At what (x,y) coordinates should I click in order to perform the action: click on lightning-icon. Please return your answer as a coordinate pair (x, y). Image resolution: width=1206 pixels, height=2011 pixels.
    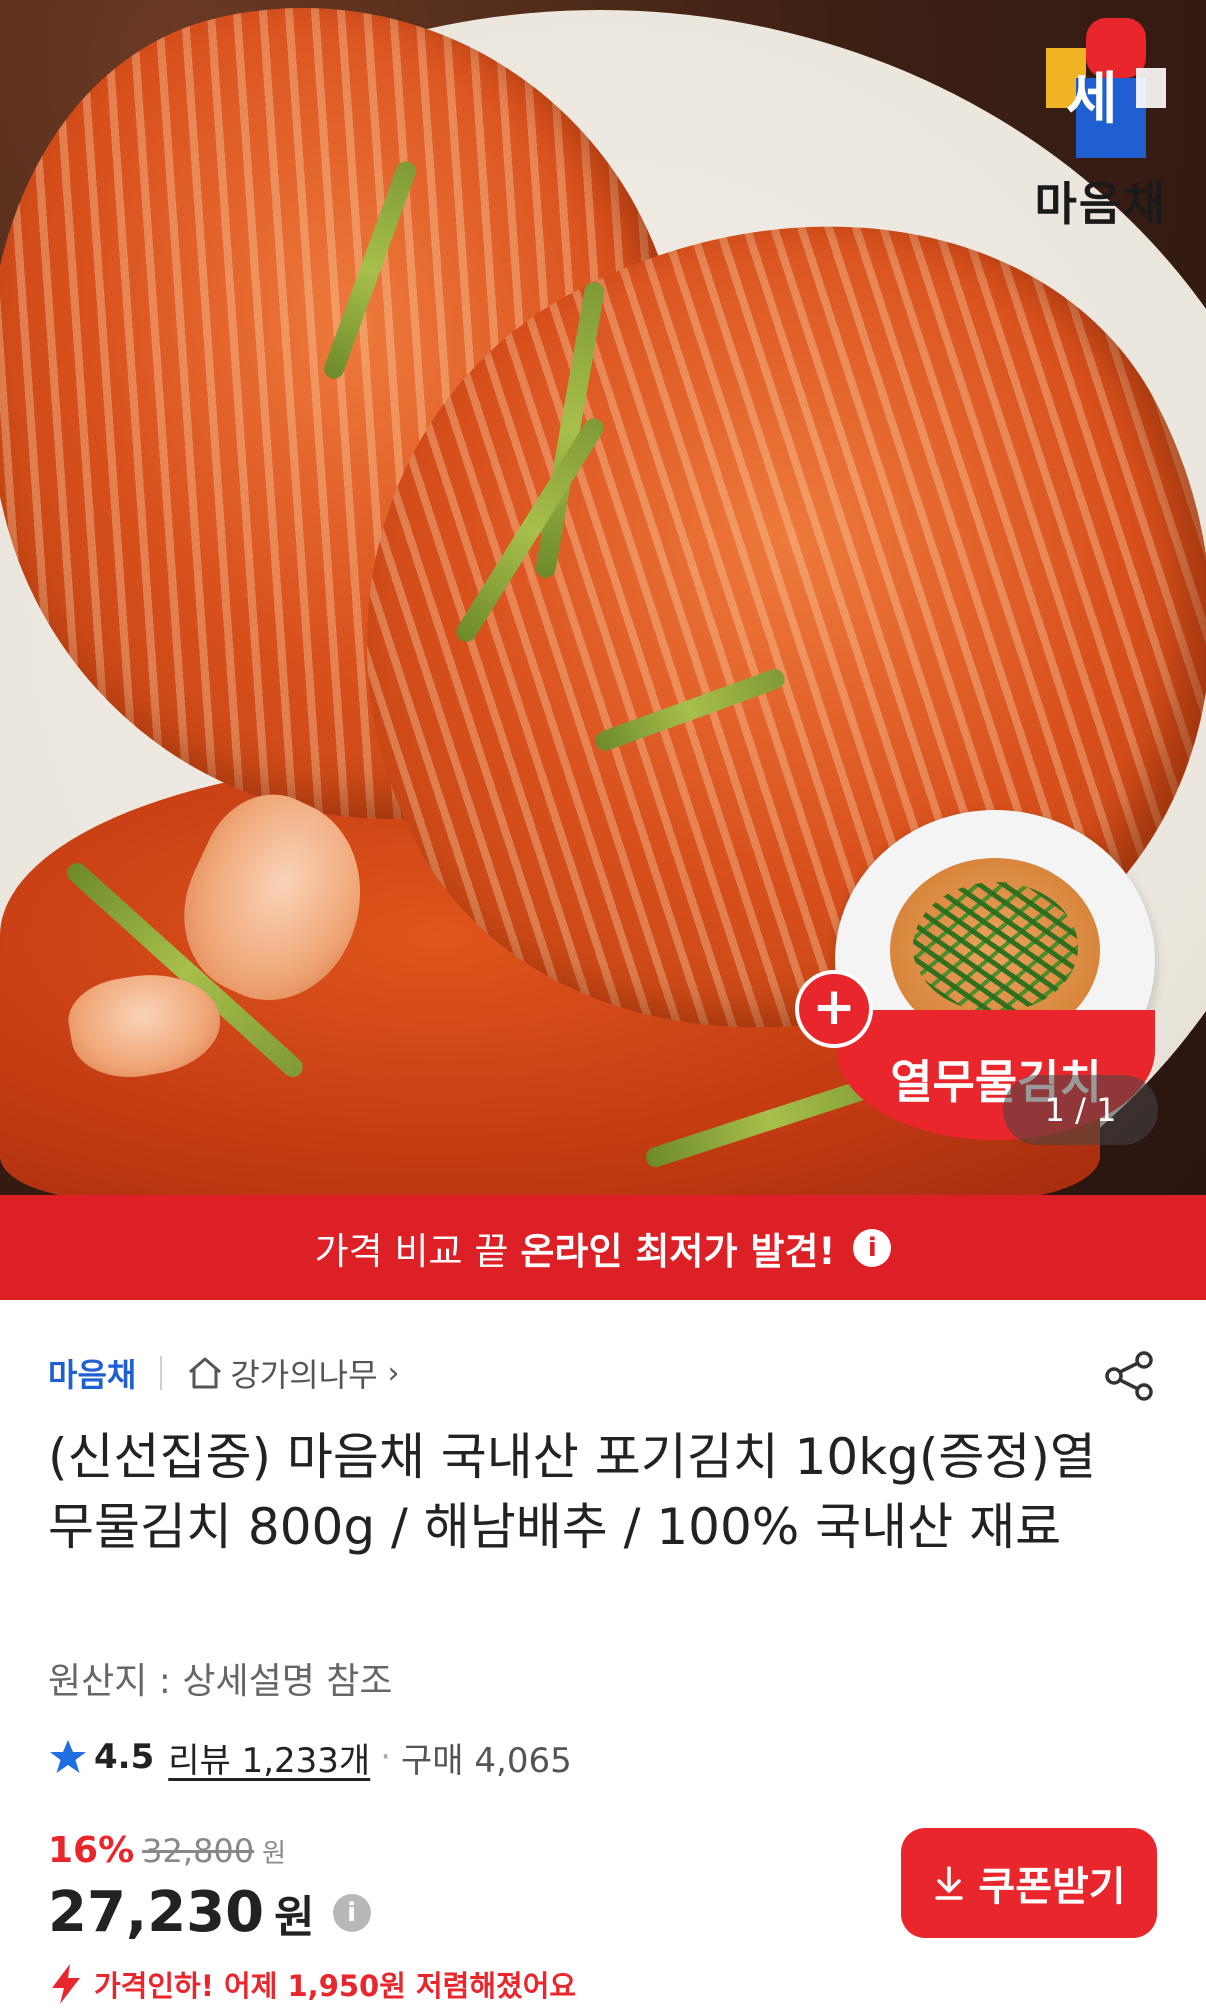
    Looking at the image, I should click on (66, 1984).